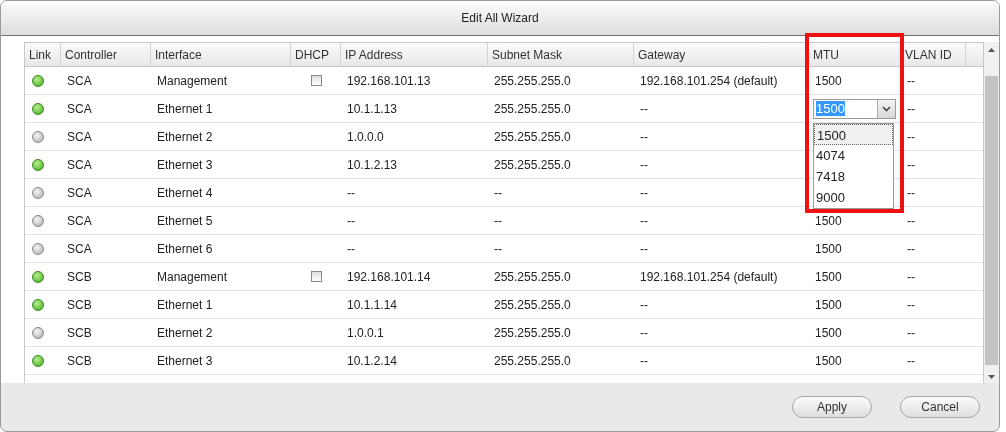 The width and height of the screenshot is (1006, 432). What do you see at coordinates (832, 407) in the screenshot?
I see `apply-button: Apply` at bounding box center [832, 407].